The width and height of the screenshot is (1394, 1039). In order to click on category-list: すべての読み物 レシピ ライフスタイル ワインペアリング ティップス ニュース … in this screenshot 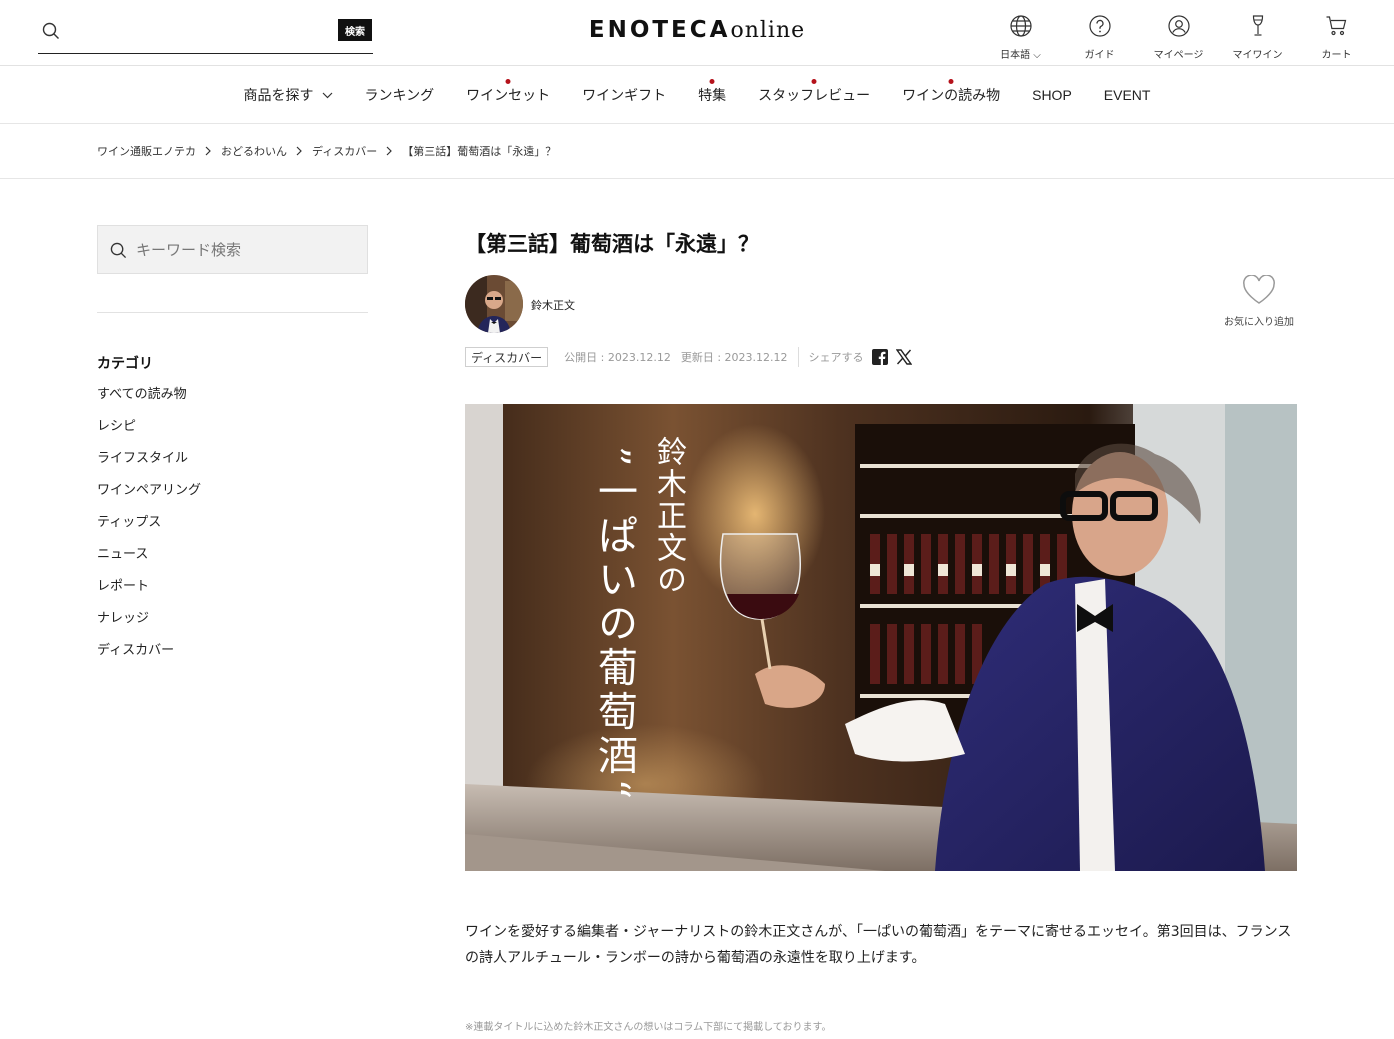, I will do `click(149, 529)`.